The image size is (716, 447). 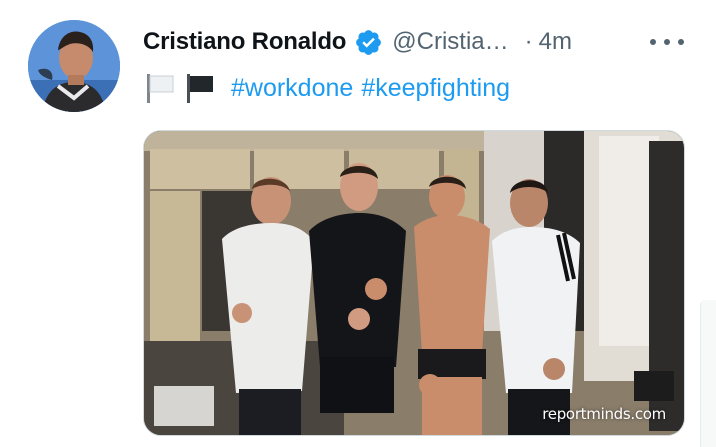 What do you see at coordinates (368, 42) in the screenshot?
I see `verified-badge-icon` at bounding box center [368, 42].